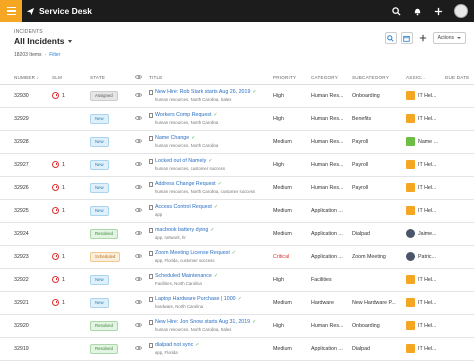 Image resolution: width=474 pixels, height=361 pixels. What do you see at coordinates (379, 211) in the screenshot?
I see `subcategory-cell` at bounding box center [379, 211].